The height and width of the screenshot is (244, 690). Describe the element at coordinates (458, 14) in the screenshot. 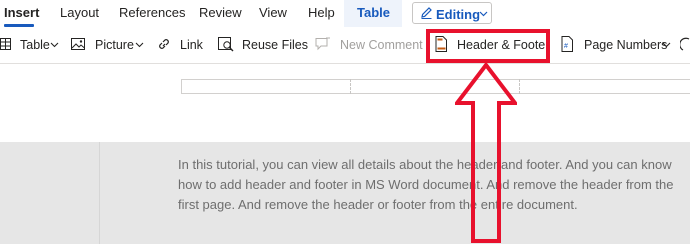

I see `editing-label: Editing` at that location.